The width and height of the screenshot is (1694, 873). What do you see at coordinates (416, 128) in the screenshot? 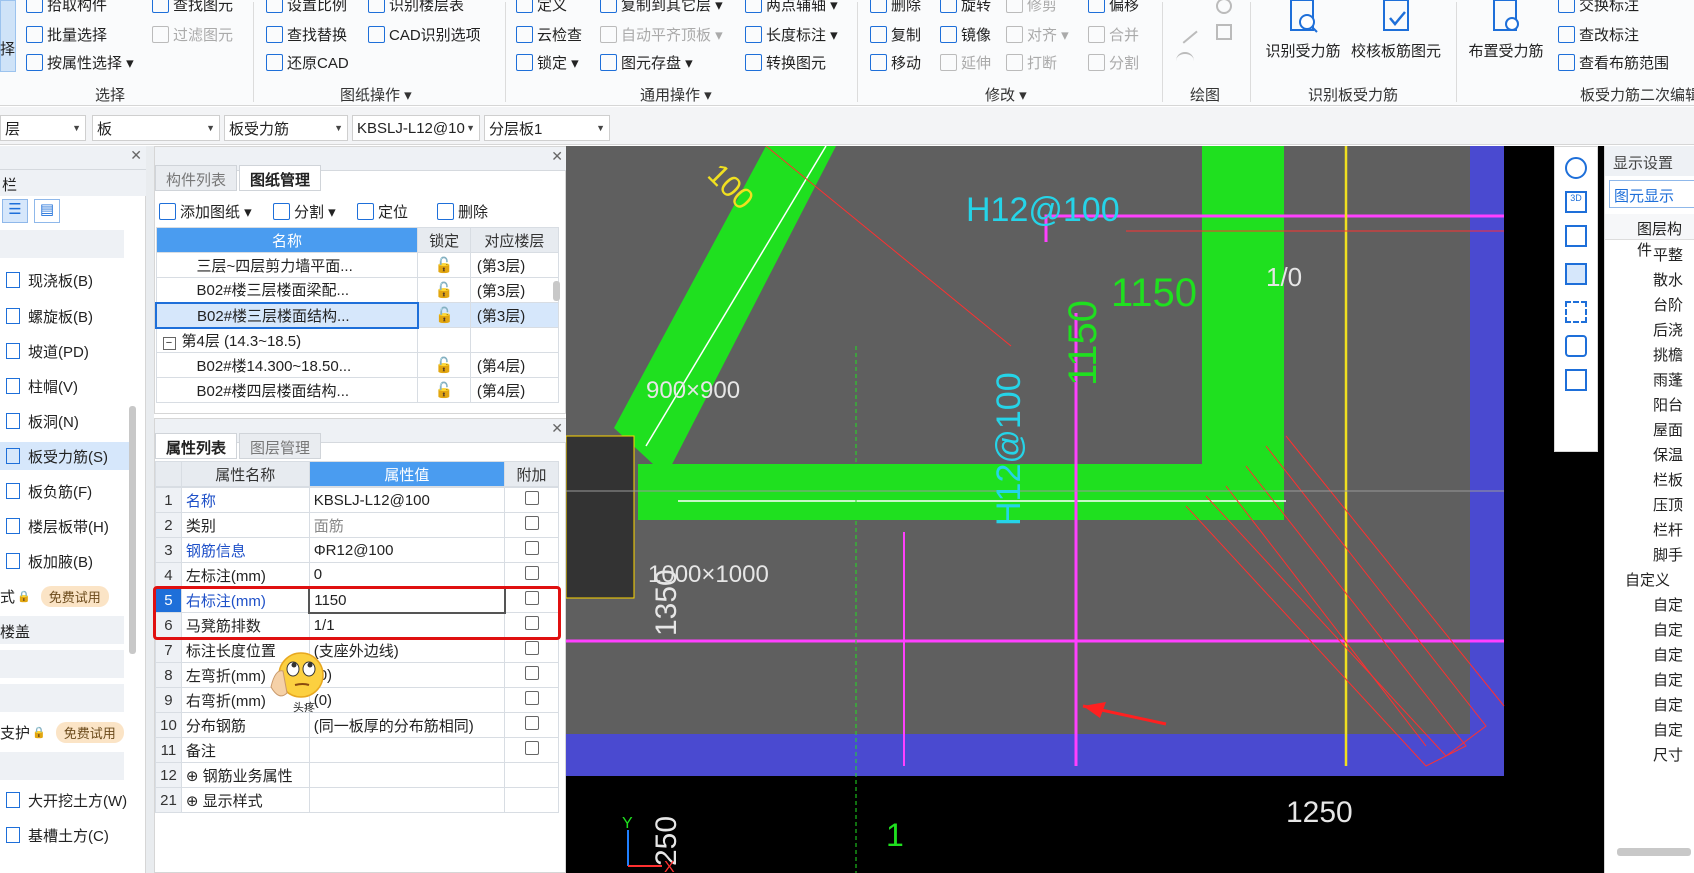
I see `component-select: KBSLJ-L12@10 ▼` at bounding box center [416, 128].